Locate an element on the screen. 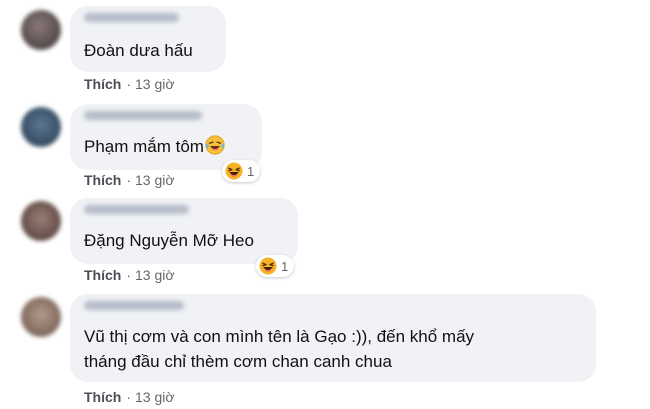  comment-text: Đặng Nguyễn Mỡ Heo is located at coordinates (169, 240).